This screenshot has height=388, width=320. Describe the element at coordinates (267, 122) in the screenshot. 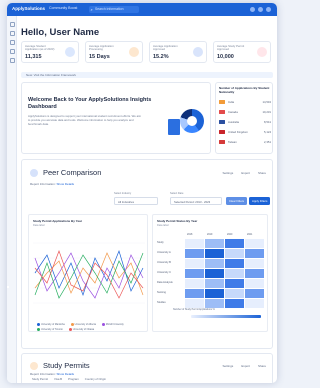

I see `country-value: 8,541` at that location.